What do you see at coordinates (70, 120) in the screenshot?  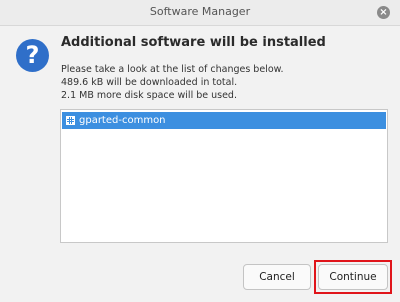 I see `package-icon` at bounding box center [70, 120].